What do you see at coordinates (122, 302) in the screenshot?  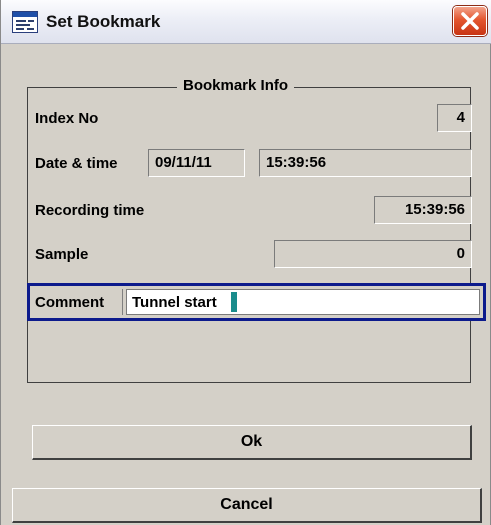 I see `comment-divider` at bounding box center [122, 302].